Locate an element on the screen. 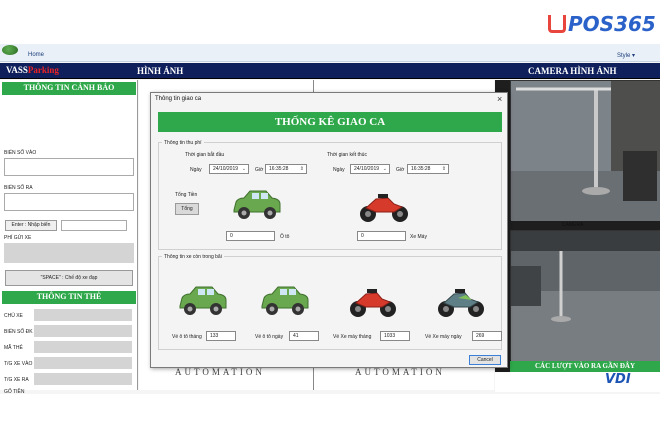  car-monthly-field: 133 is located at coordinates (221, 336).